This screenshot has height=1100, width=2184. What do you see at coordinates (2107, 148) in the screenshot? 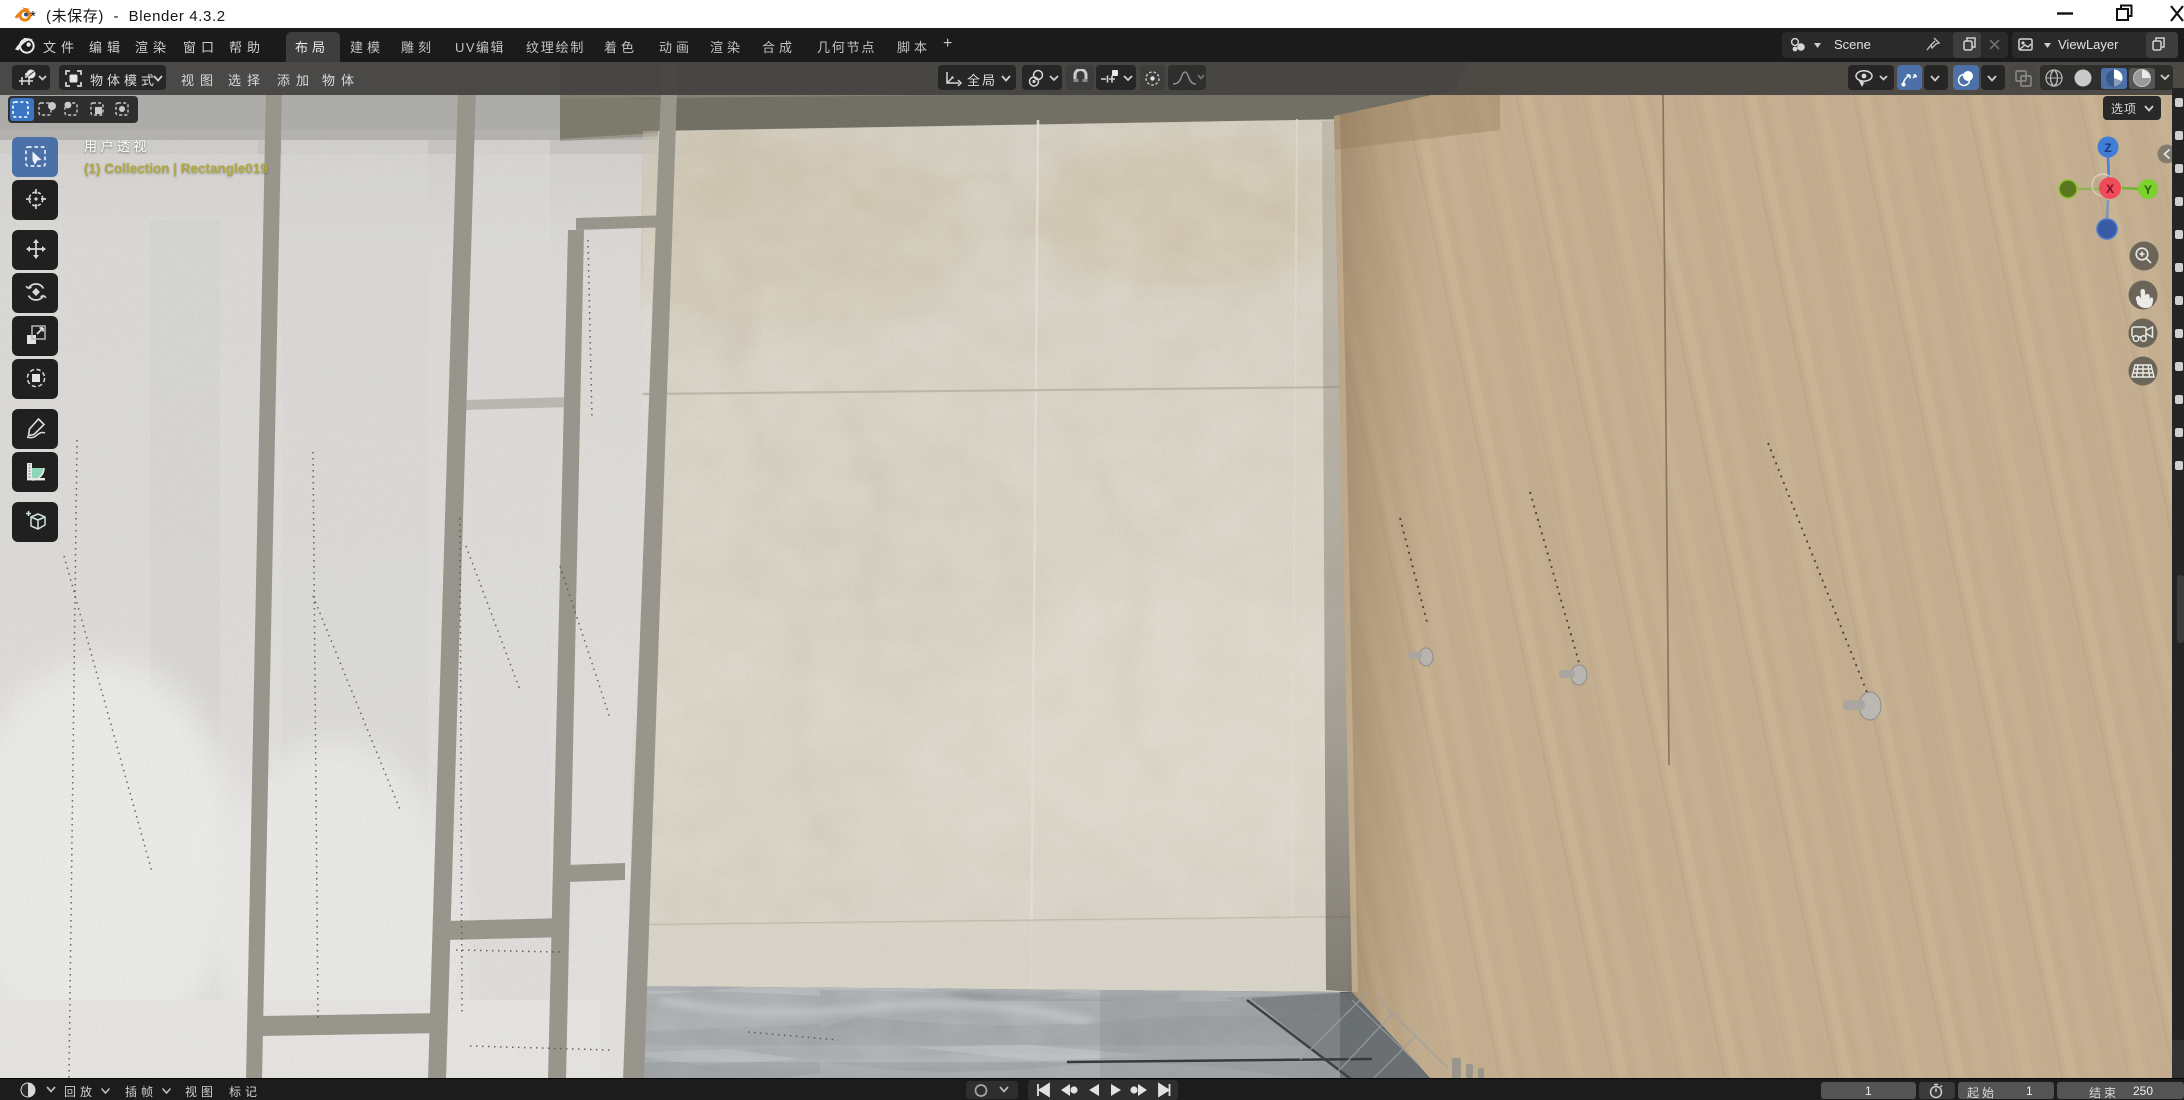
I see `svg-text: Z` at bounding box center [2107, 148].